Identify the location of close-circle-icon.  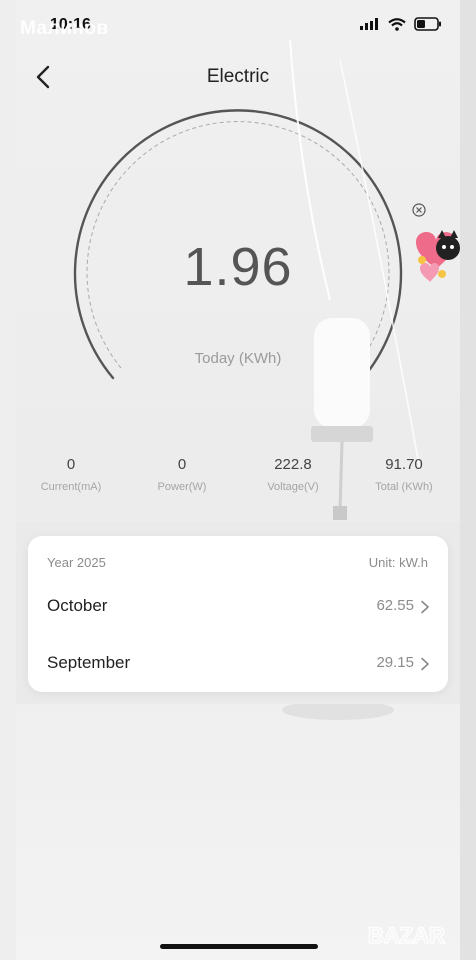
(419, 210).